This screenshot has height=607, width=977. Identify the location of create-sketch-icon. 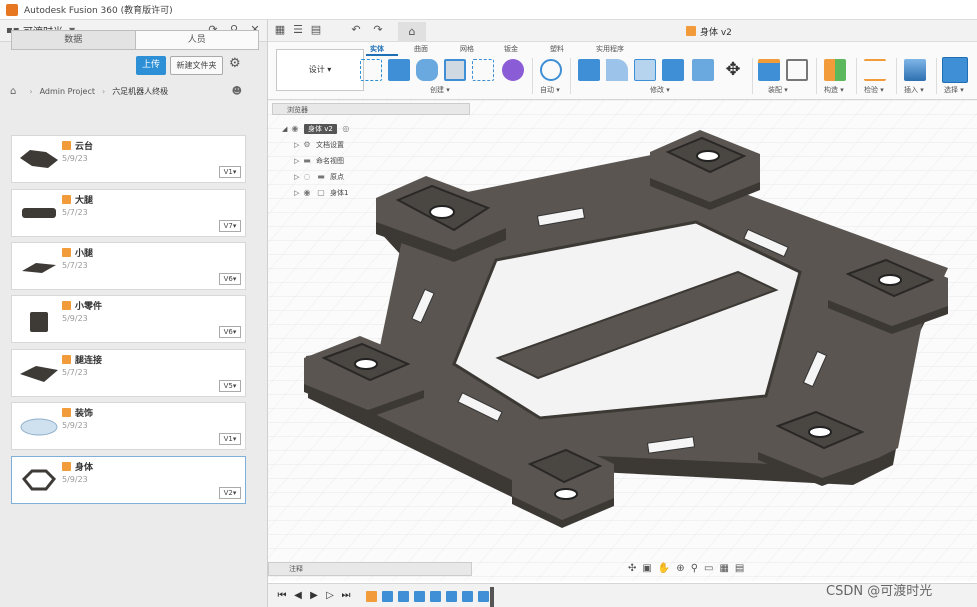
(371, 70).